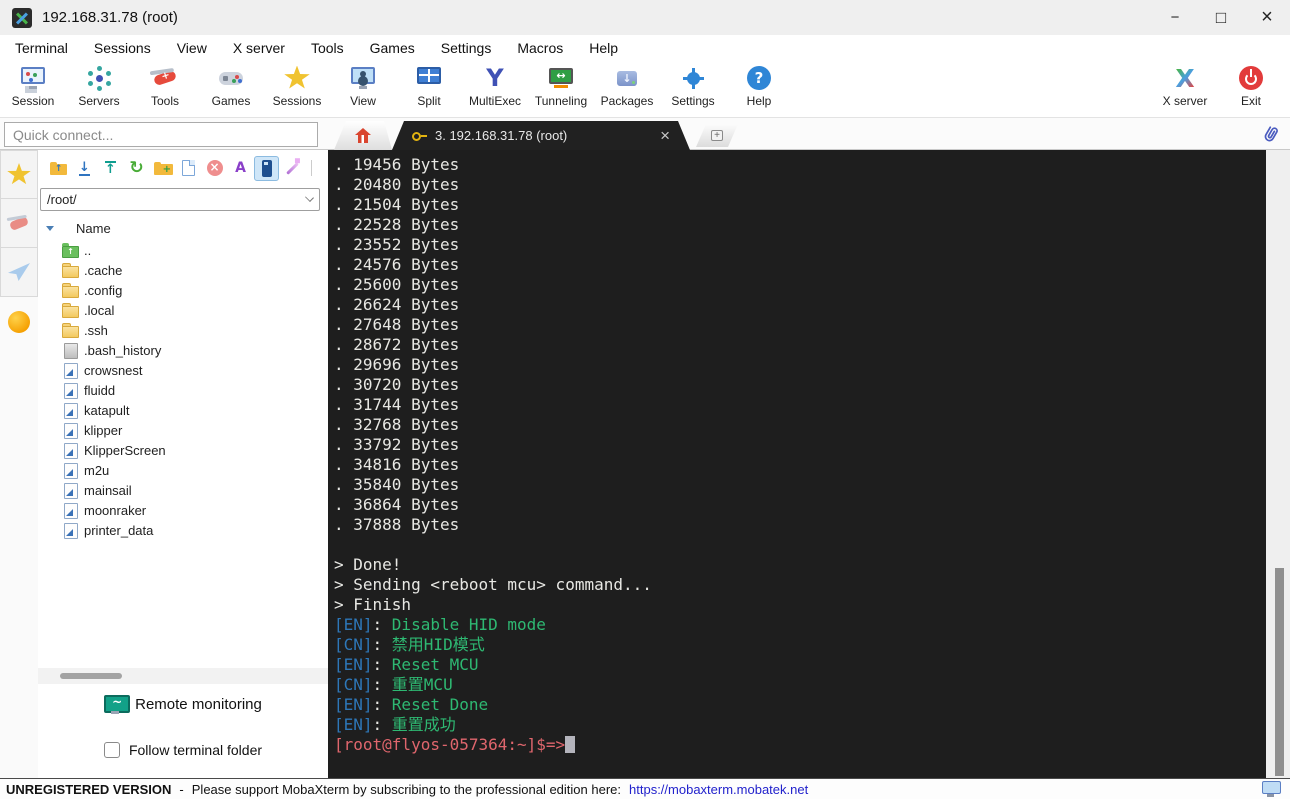 The width and height of the screenshot is (1290, 799). Describe the element at coordinates (1250, 101) in the screenshot. I see `toolbar-label: Exit` at that location.